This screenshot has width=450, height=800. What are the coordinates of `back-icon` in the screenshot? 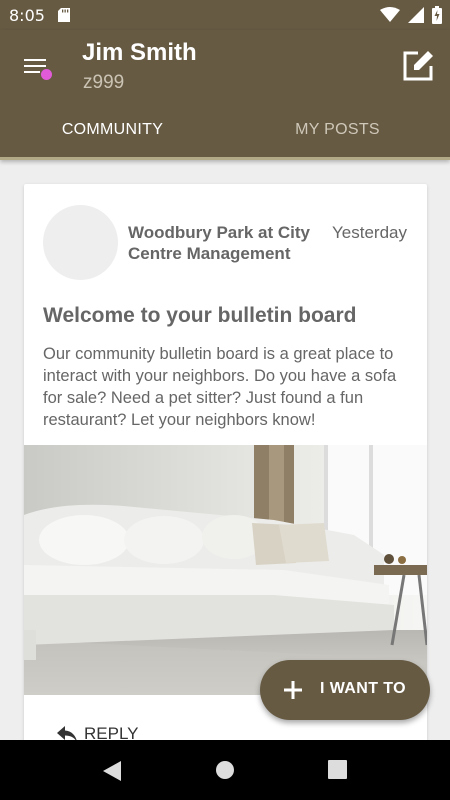 It's located at (112, 771).